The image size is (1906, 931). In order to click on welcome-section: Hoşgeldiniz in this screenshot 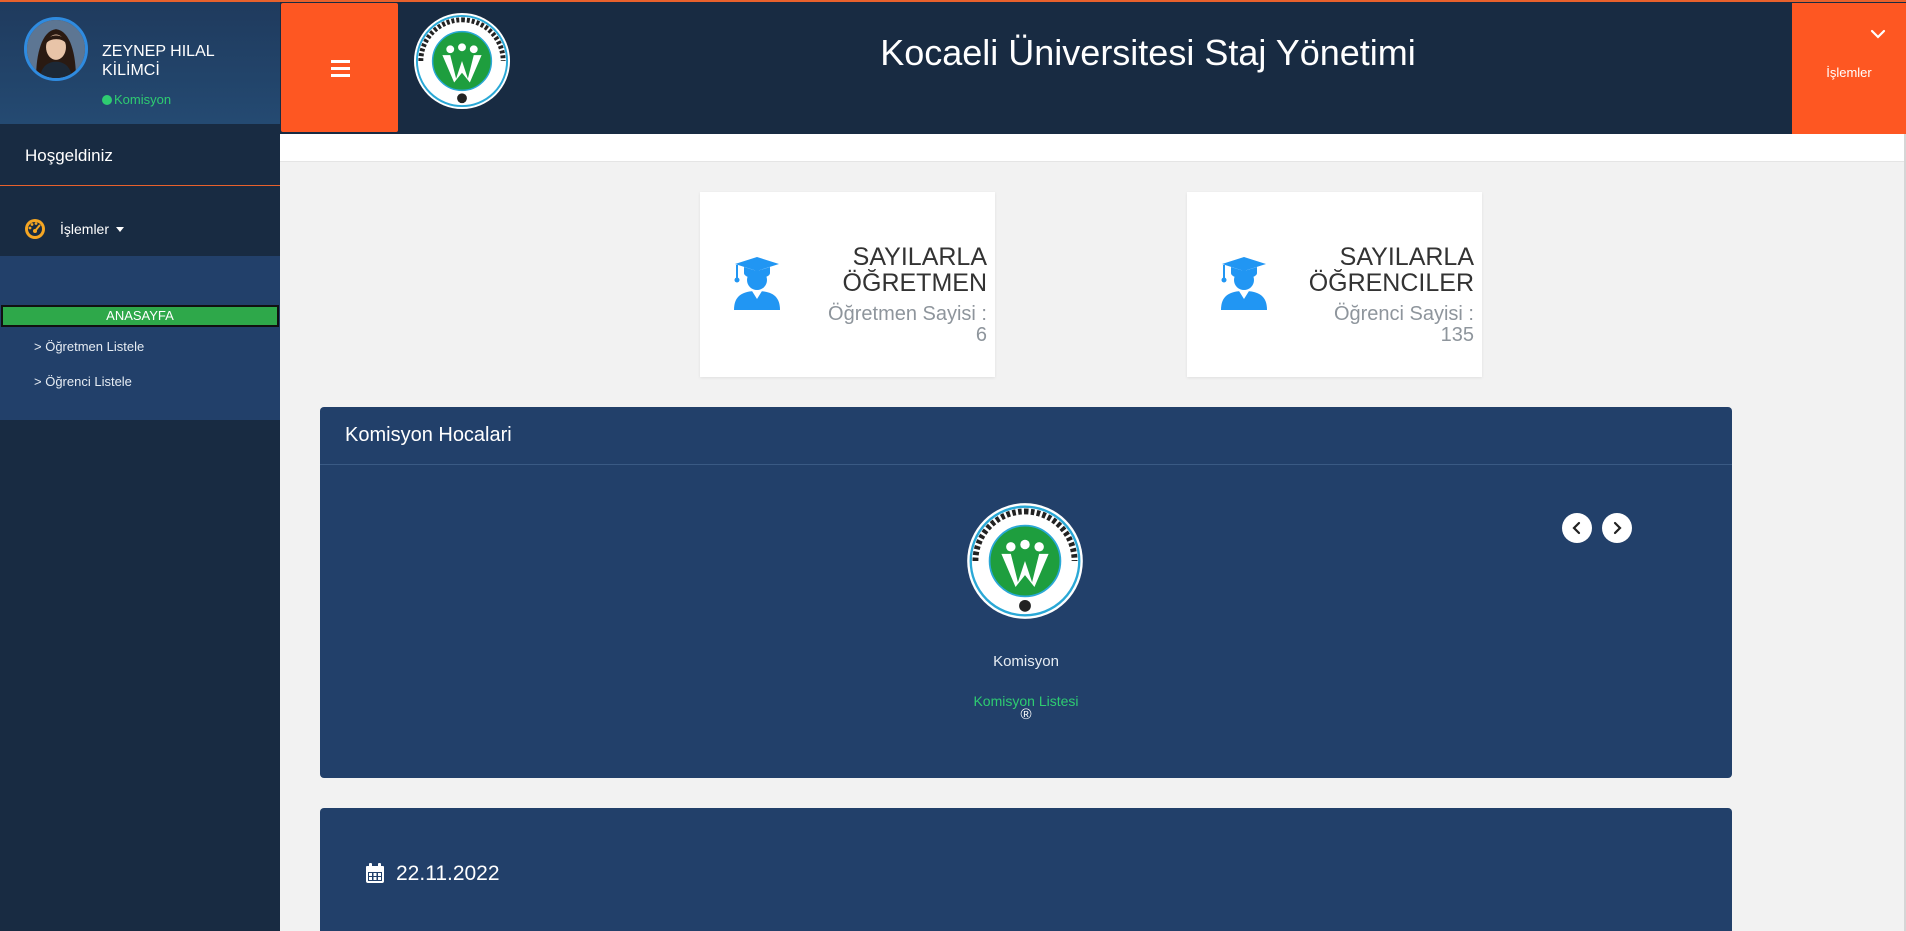, I will do `click(140, 155)`.